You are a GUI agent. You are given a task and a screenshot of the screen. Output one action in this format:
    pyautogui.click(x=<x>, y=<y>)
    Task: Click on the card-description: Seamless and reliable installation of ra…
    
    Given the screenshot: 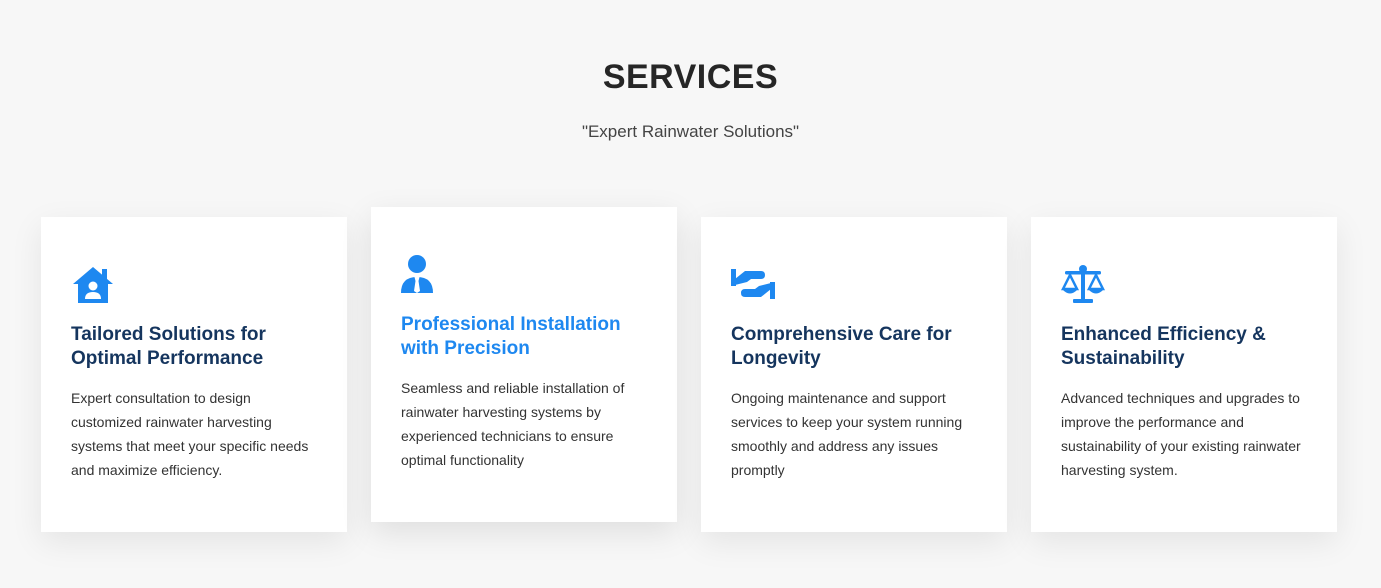 What is the action you would take?
    pyautogui.click(x=513, y=424)
    